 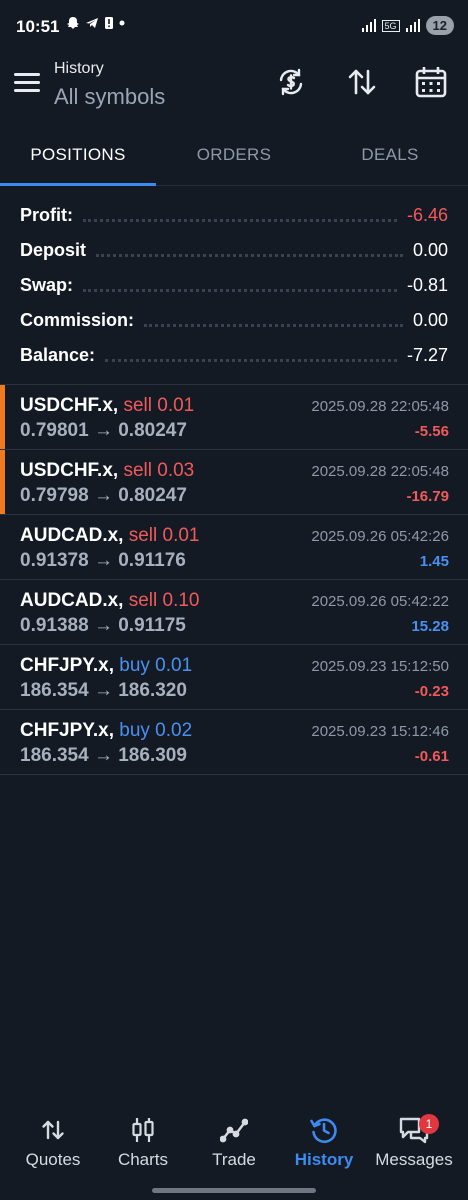 What do you see at coordinates (164, 600) in the screenshot?
I see `deal-side: sell 0.10` at bounding box center [164, 600].